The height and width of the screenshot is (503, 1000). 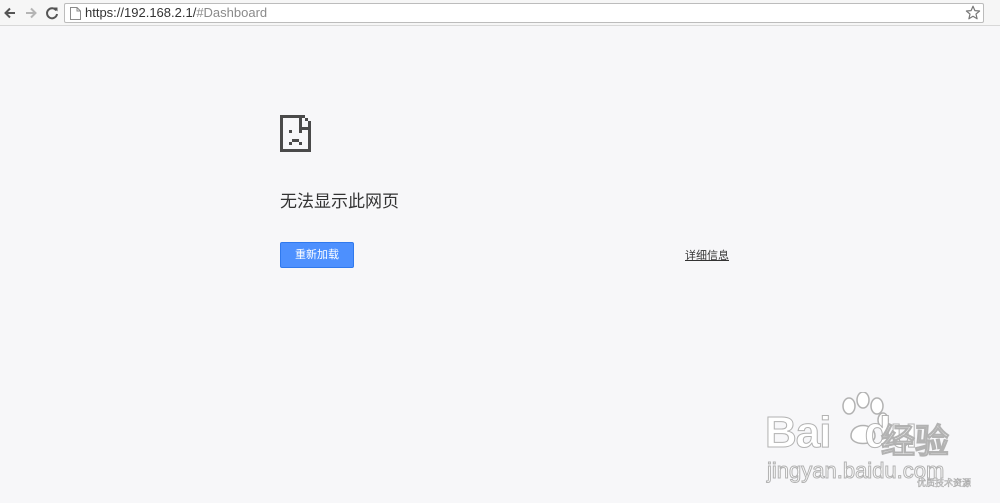 What do you see at coordinates (75, 13) in the screenshot?
I see `page-icon` at bounding box center [75, 13].